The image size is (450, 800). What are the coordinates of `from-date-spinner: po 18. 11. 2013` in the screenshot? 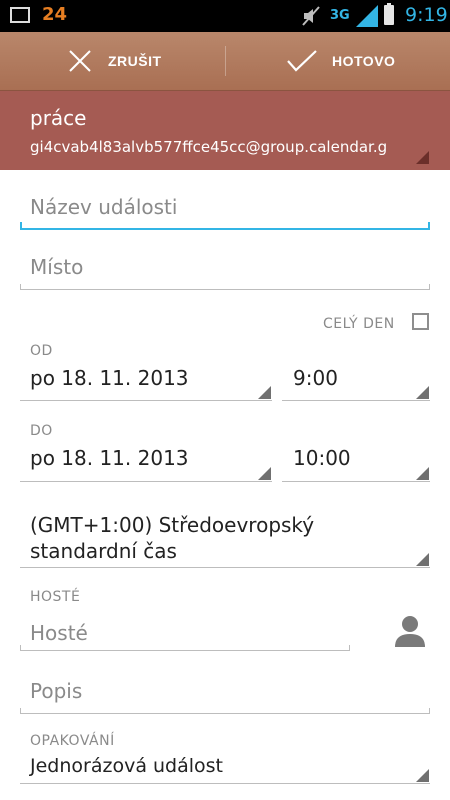 It's located at (150, 378).